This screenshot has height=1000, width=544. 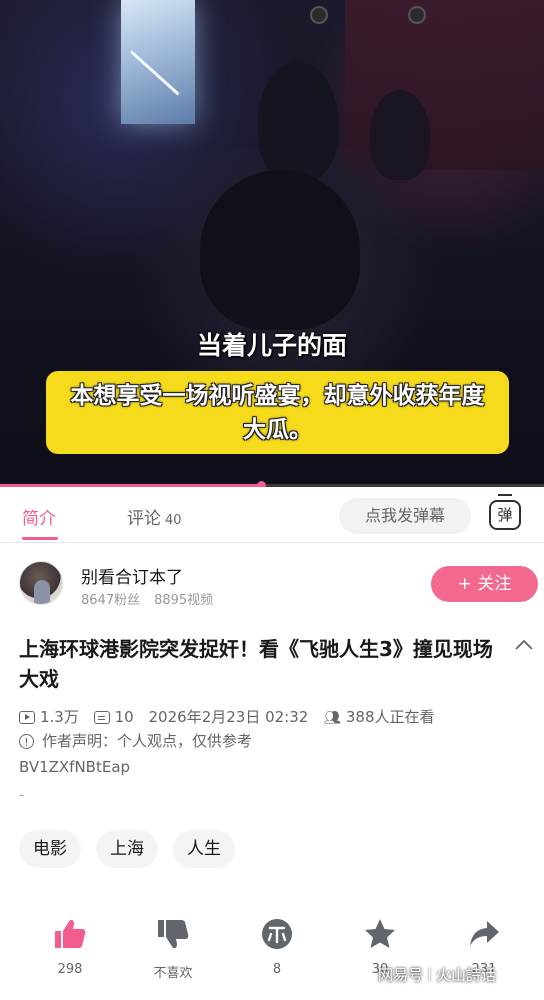 What do you see at coordinates (173, 973) in the screenshot?
I see `dislike-label: 不喜欢` at bounding box center [173, 973].